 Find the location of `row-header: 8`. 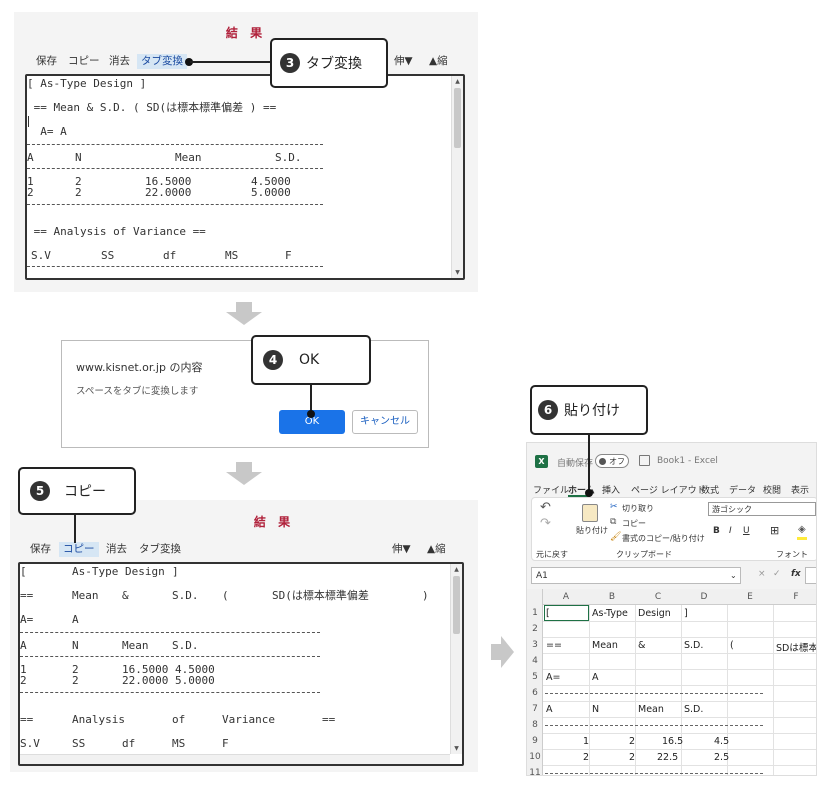

row-header: 8 is located at coordinates (535, 725).